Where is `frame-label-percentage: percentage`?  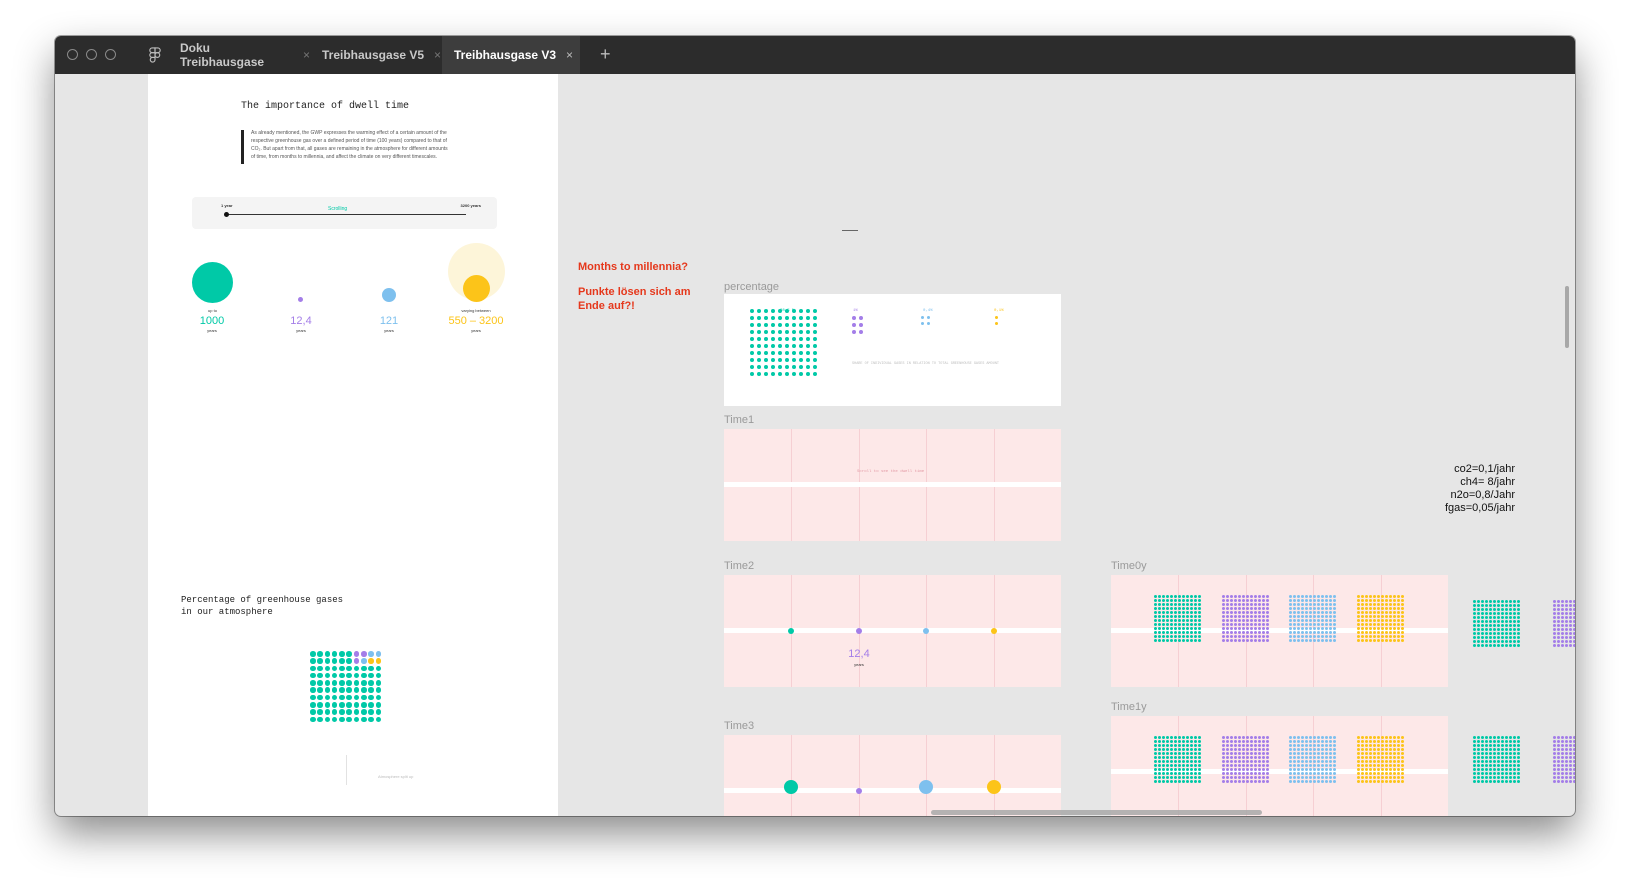 frame-label-percentage: percentage is located at coordinates (751, 287).